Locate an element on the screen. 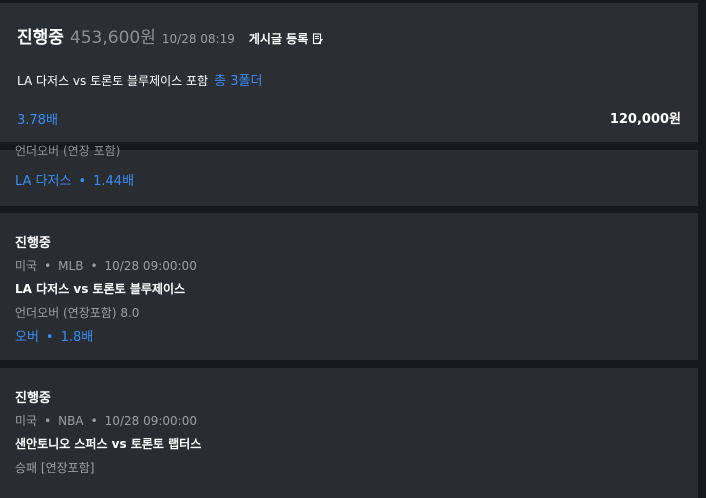 The height and width of the screenshot is (498, 706). summary-match-text: LA 다저스 vs 토론토 블루제이스 포함 is located at coordinates (113, 81).